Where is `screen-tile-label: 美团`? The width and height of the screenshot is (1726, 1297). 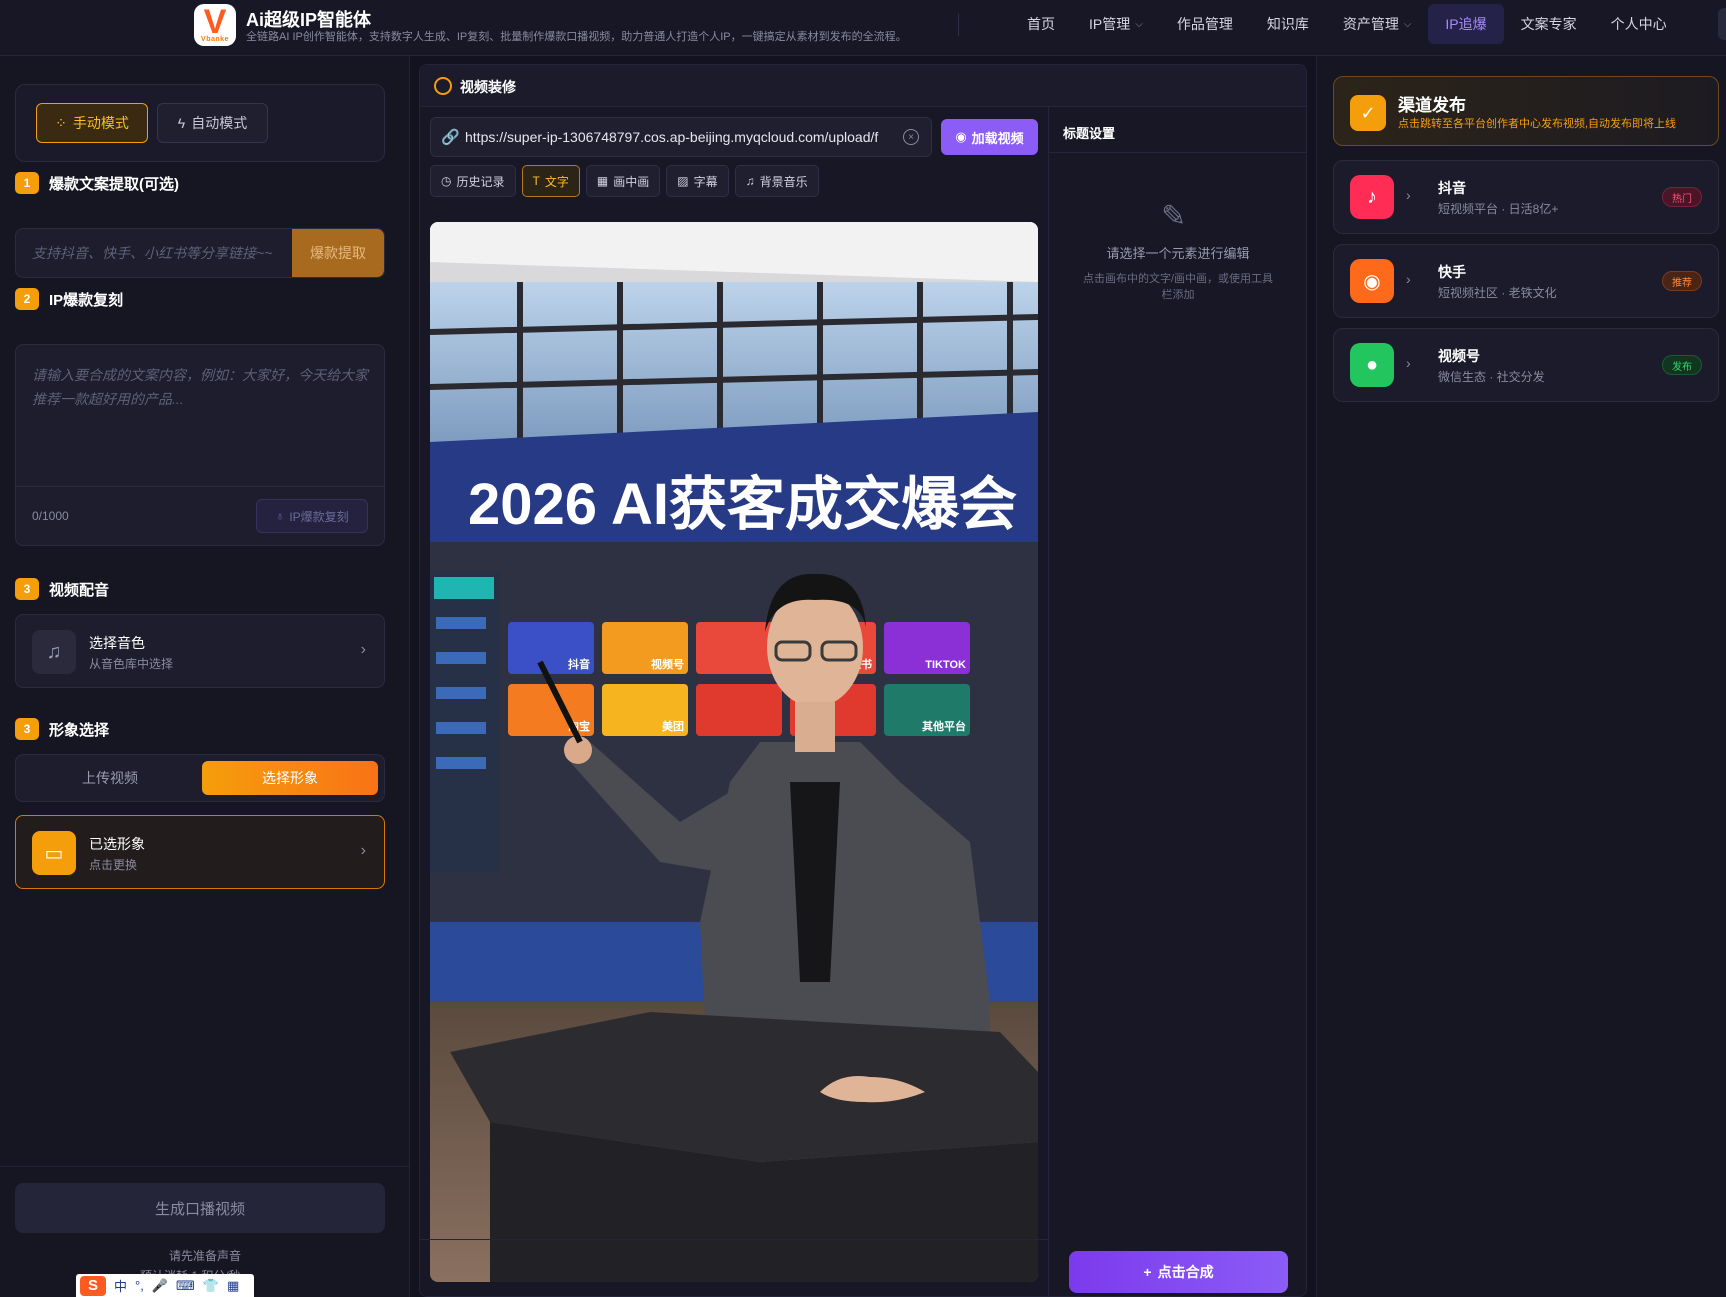
screen-tile-label: 美团 is located at coordinates (673, 726).